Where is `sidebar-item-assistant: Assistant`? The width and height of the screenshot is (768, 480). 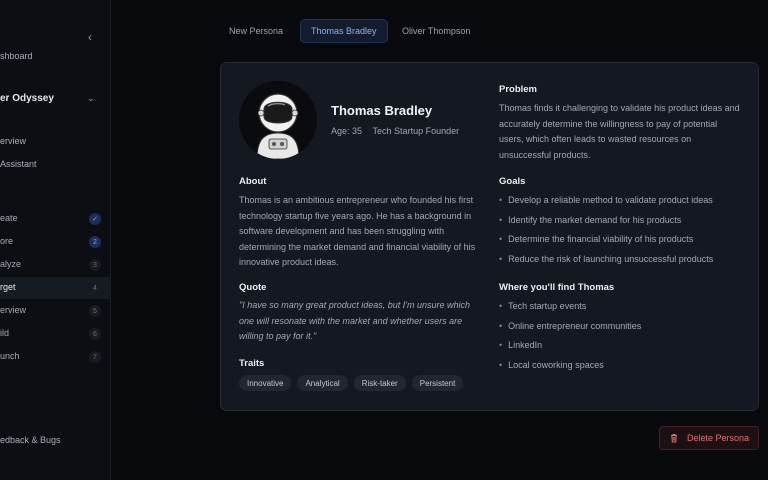
sidebar-item-assistant: Assistant is located at coordinates (18, 164).